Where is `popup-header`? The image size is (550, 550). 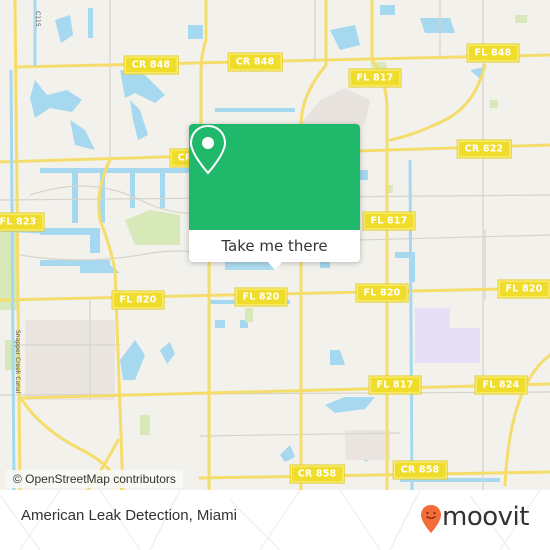 popup-header is located at coordinates (274, 177).